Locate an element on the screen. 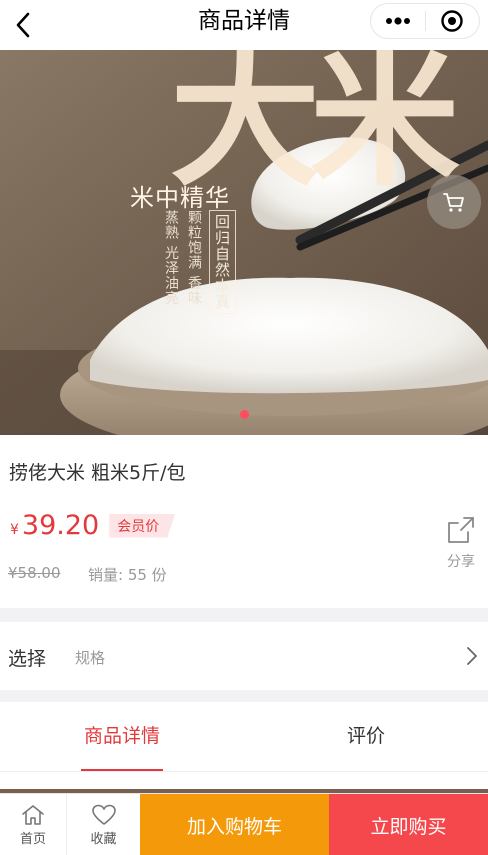  favorite-label: 收藏 is located at coordinates (103, 839).